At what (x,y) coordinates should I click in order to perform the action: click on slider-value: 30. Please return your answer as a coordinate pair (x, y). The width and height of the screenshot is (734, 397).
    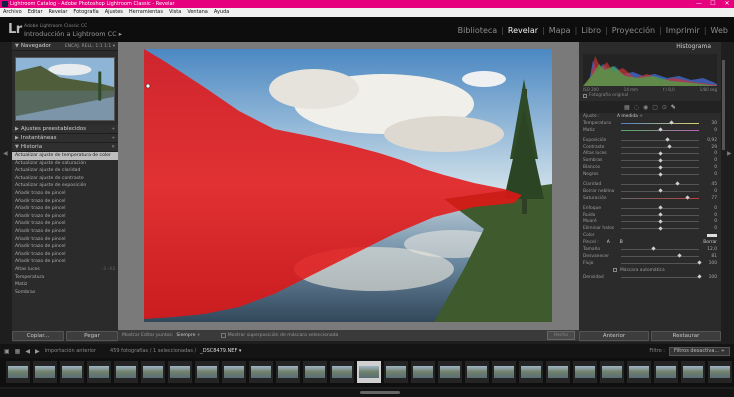
    Looking at the image, I should click on (710, 123).